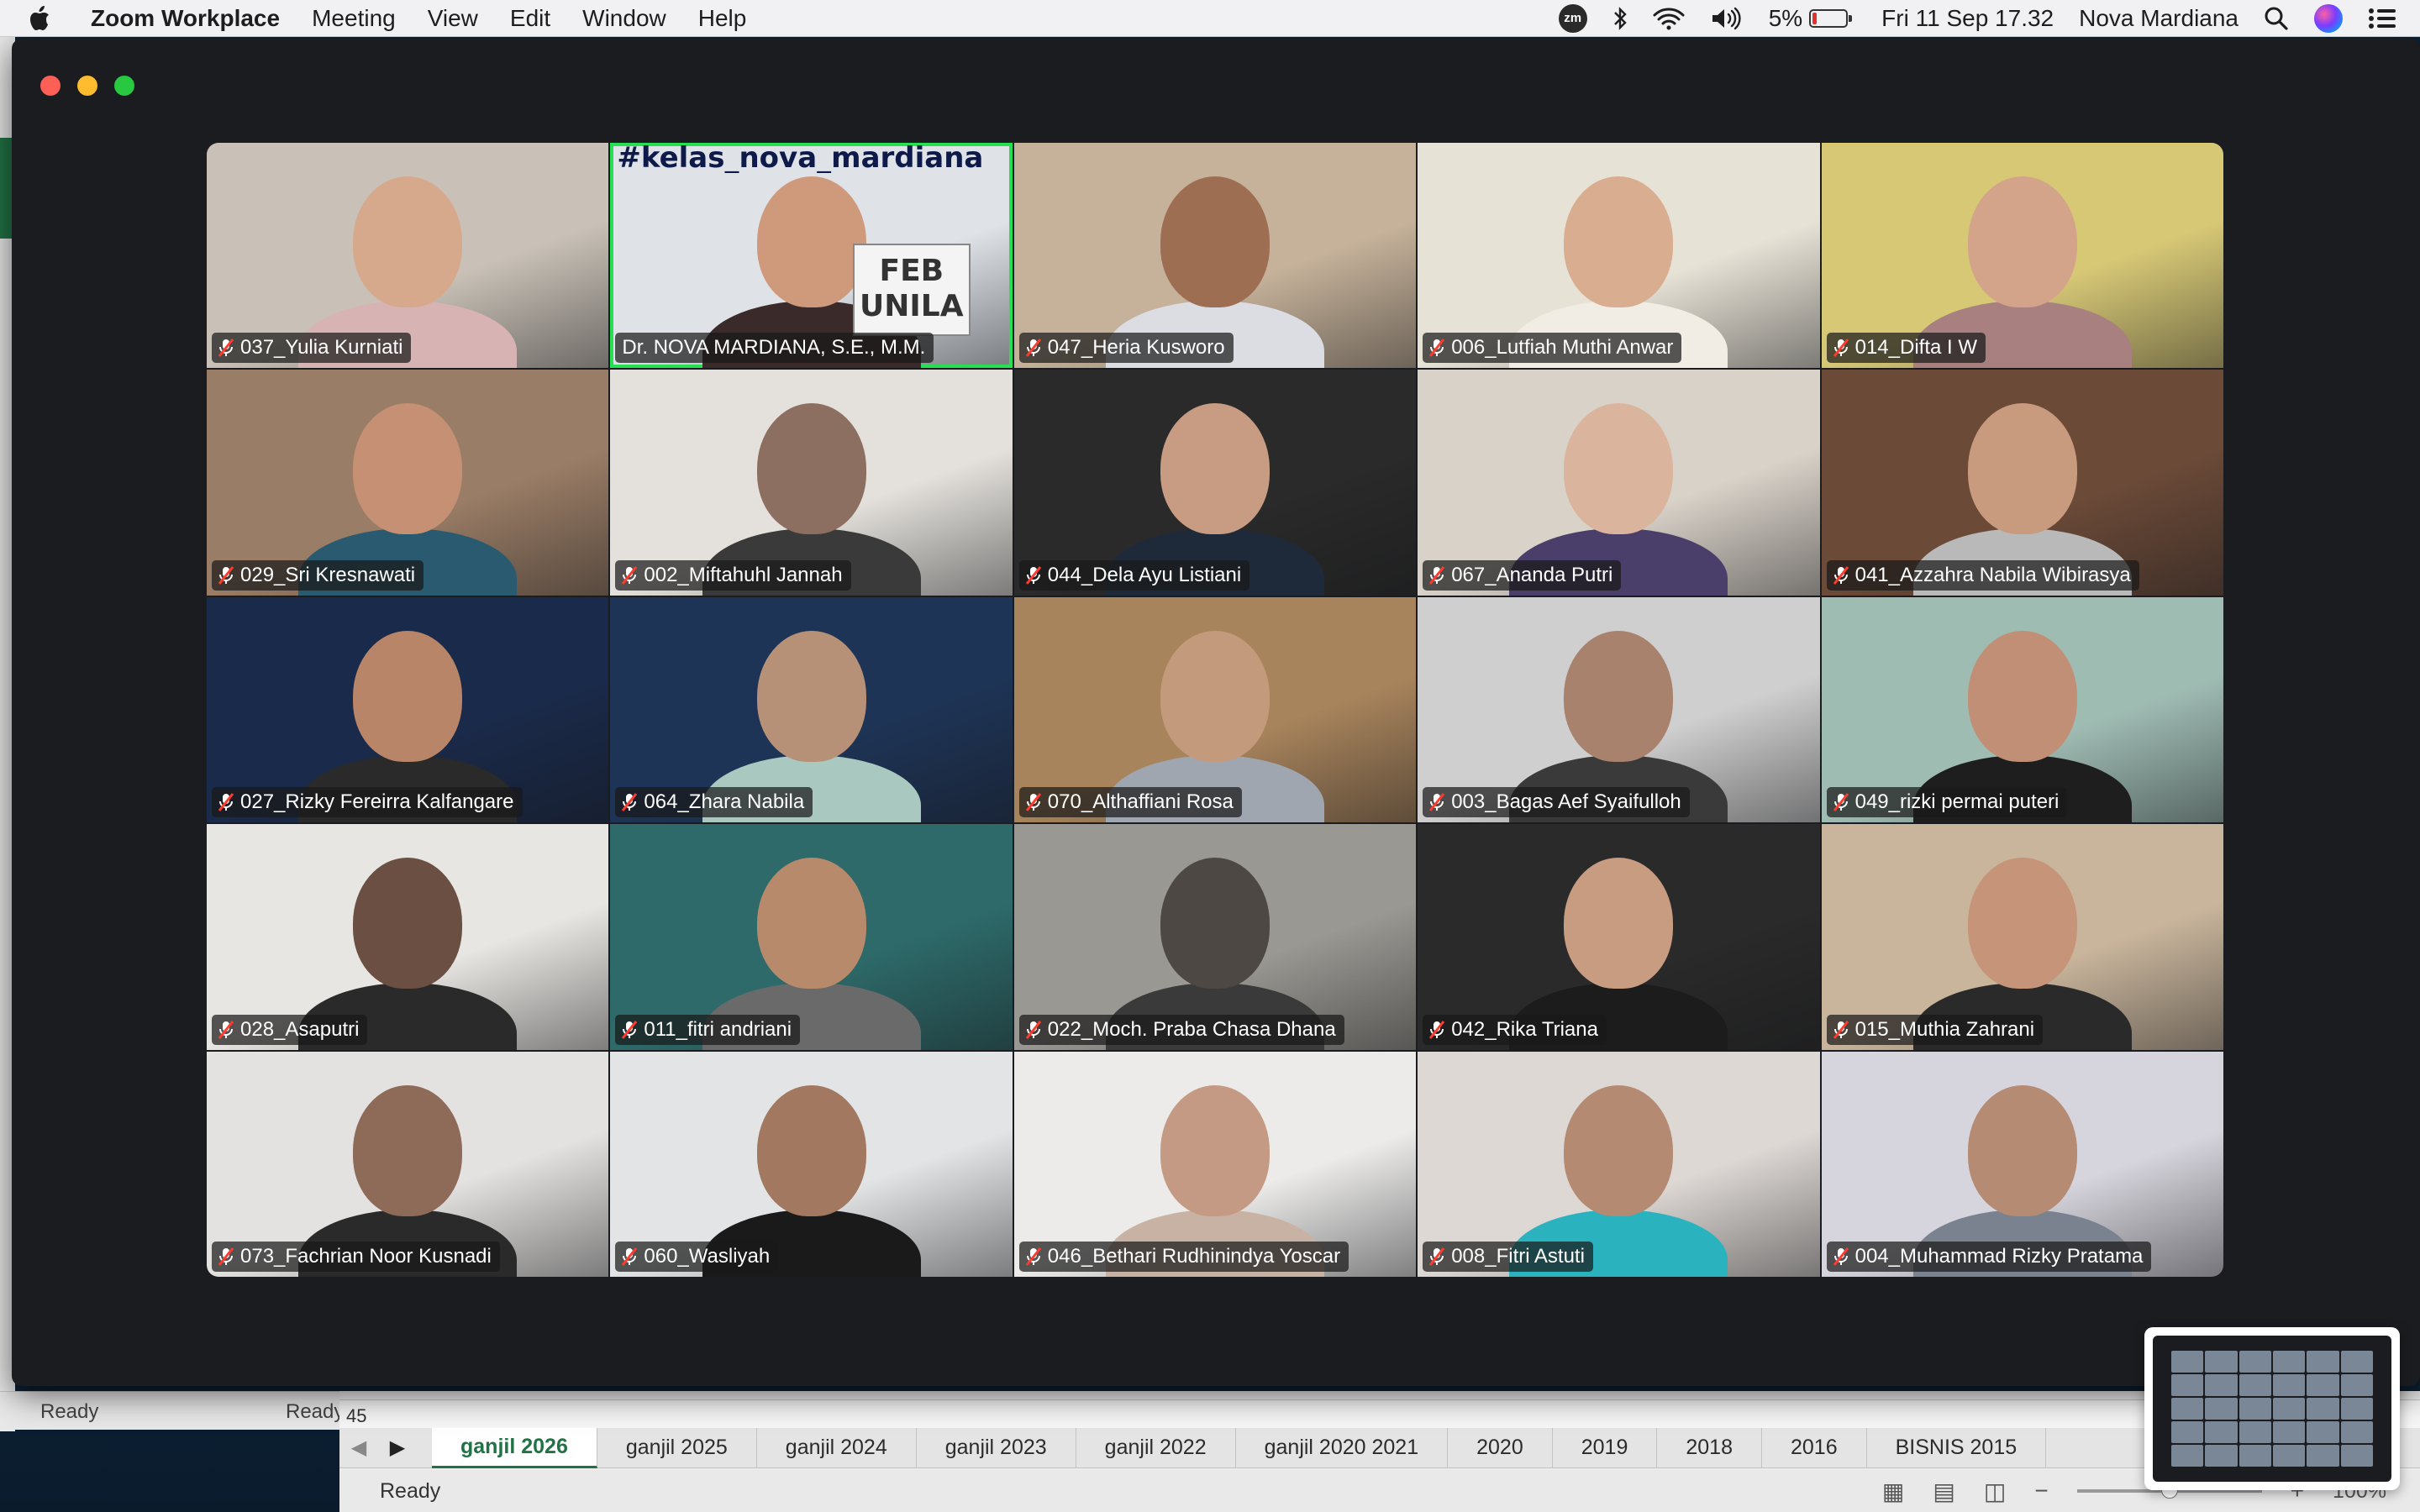  Describe the element at coordinates (1562, 348) in the screenshot. I see `participant-name: 006_Lutfiah Muthi Anwar` at that location.